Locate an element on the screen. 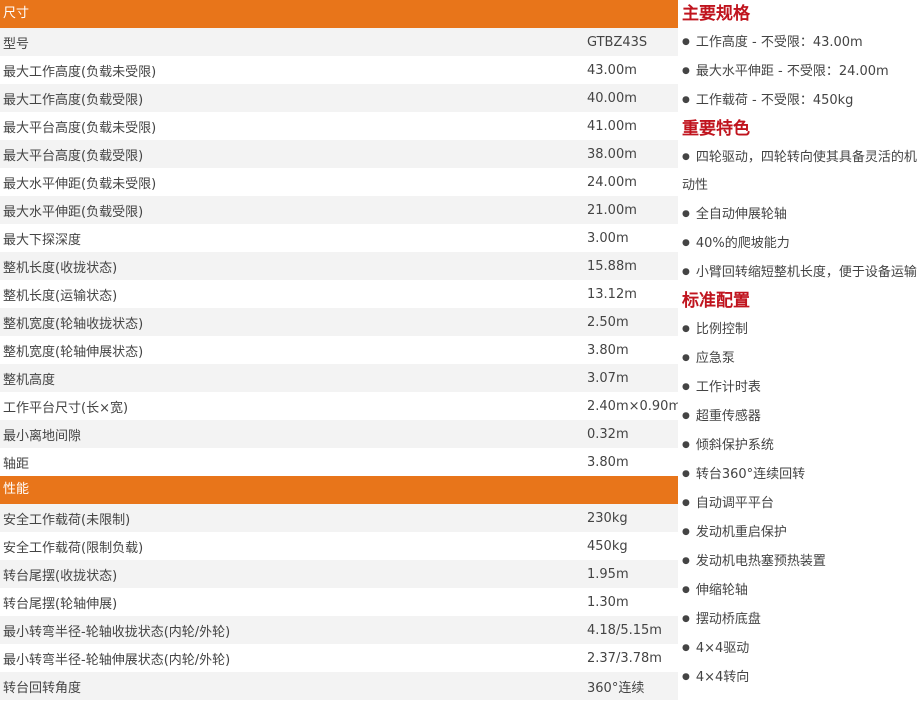 The width and height of the screenshot is (924, 702). bullet-item: ● 自动调平平台 is located at coordinates (800, 503).